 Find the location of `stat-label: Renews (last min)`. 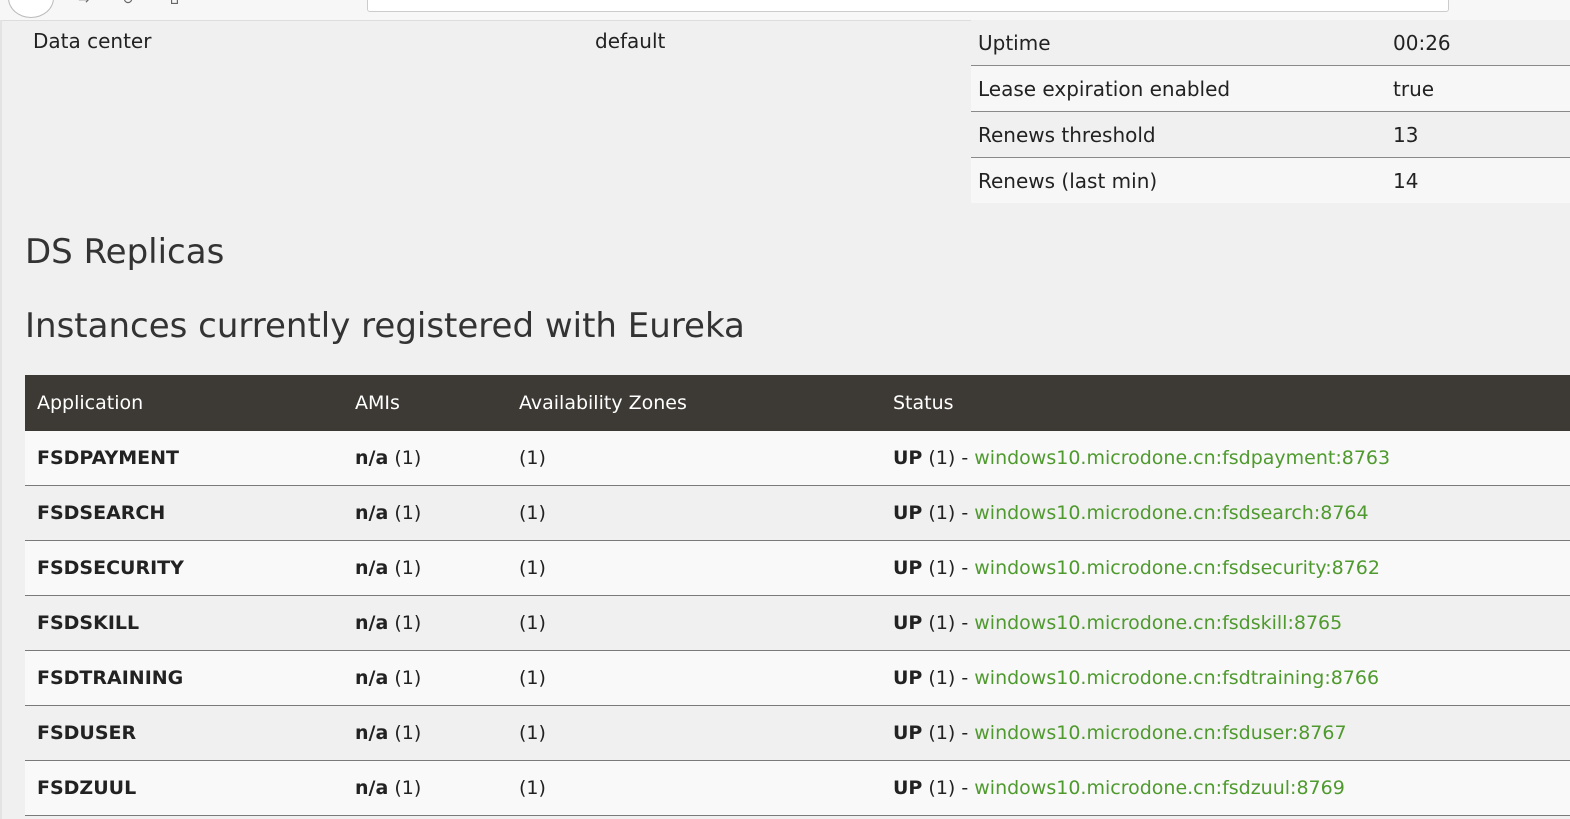

stat-label: Renews (last min) is located at coordinates (1178, 180).